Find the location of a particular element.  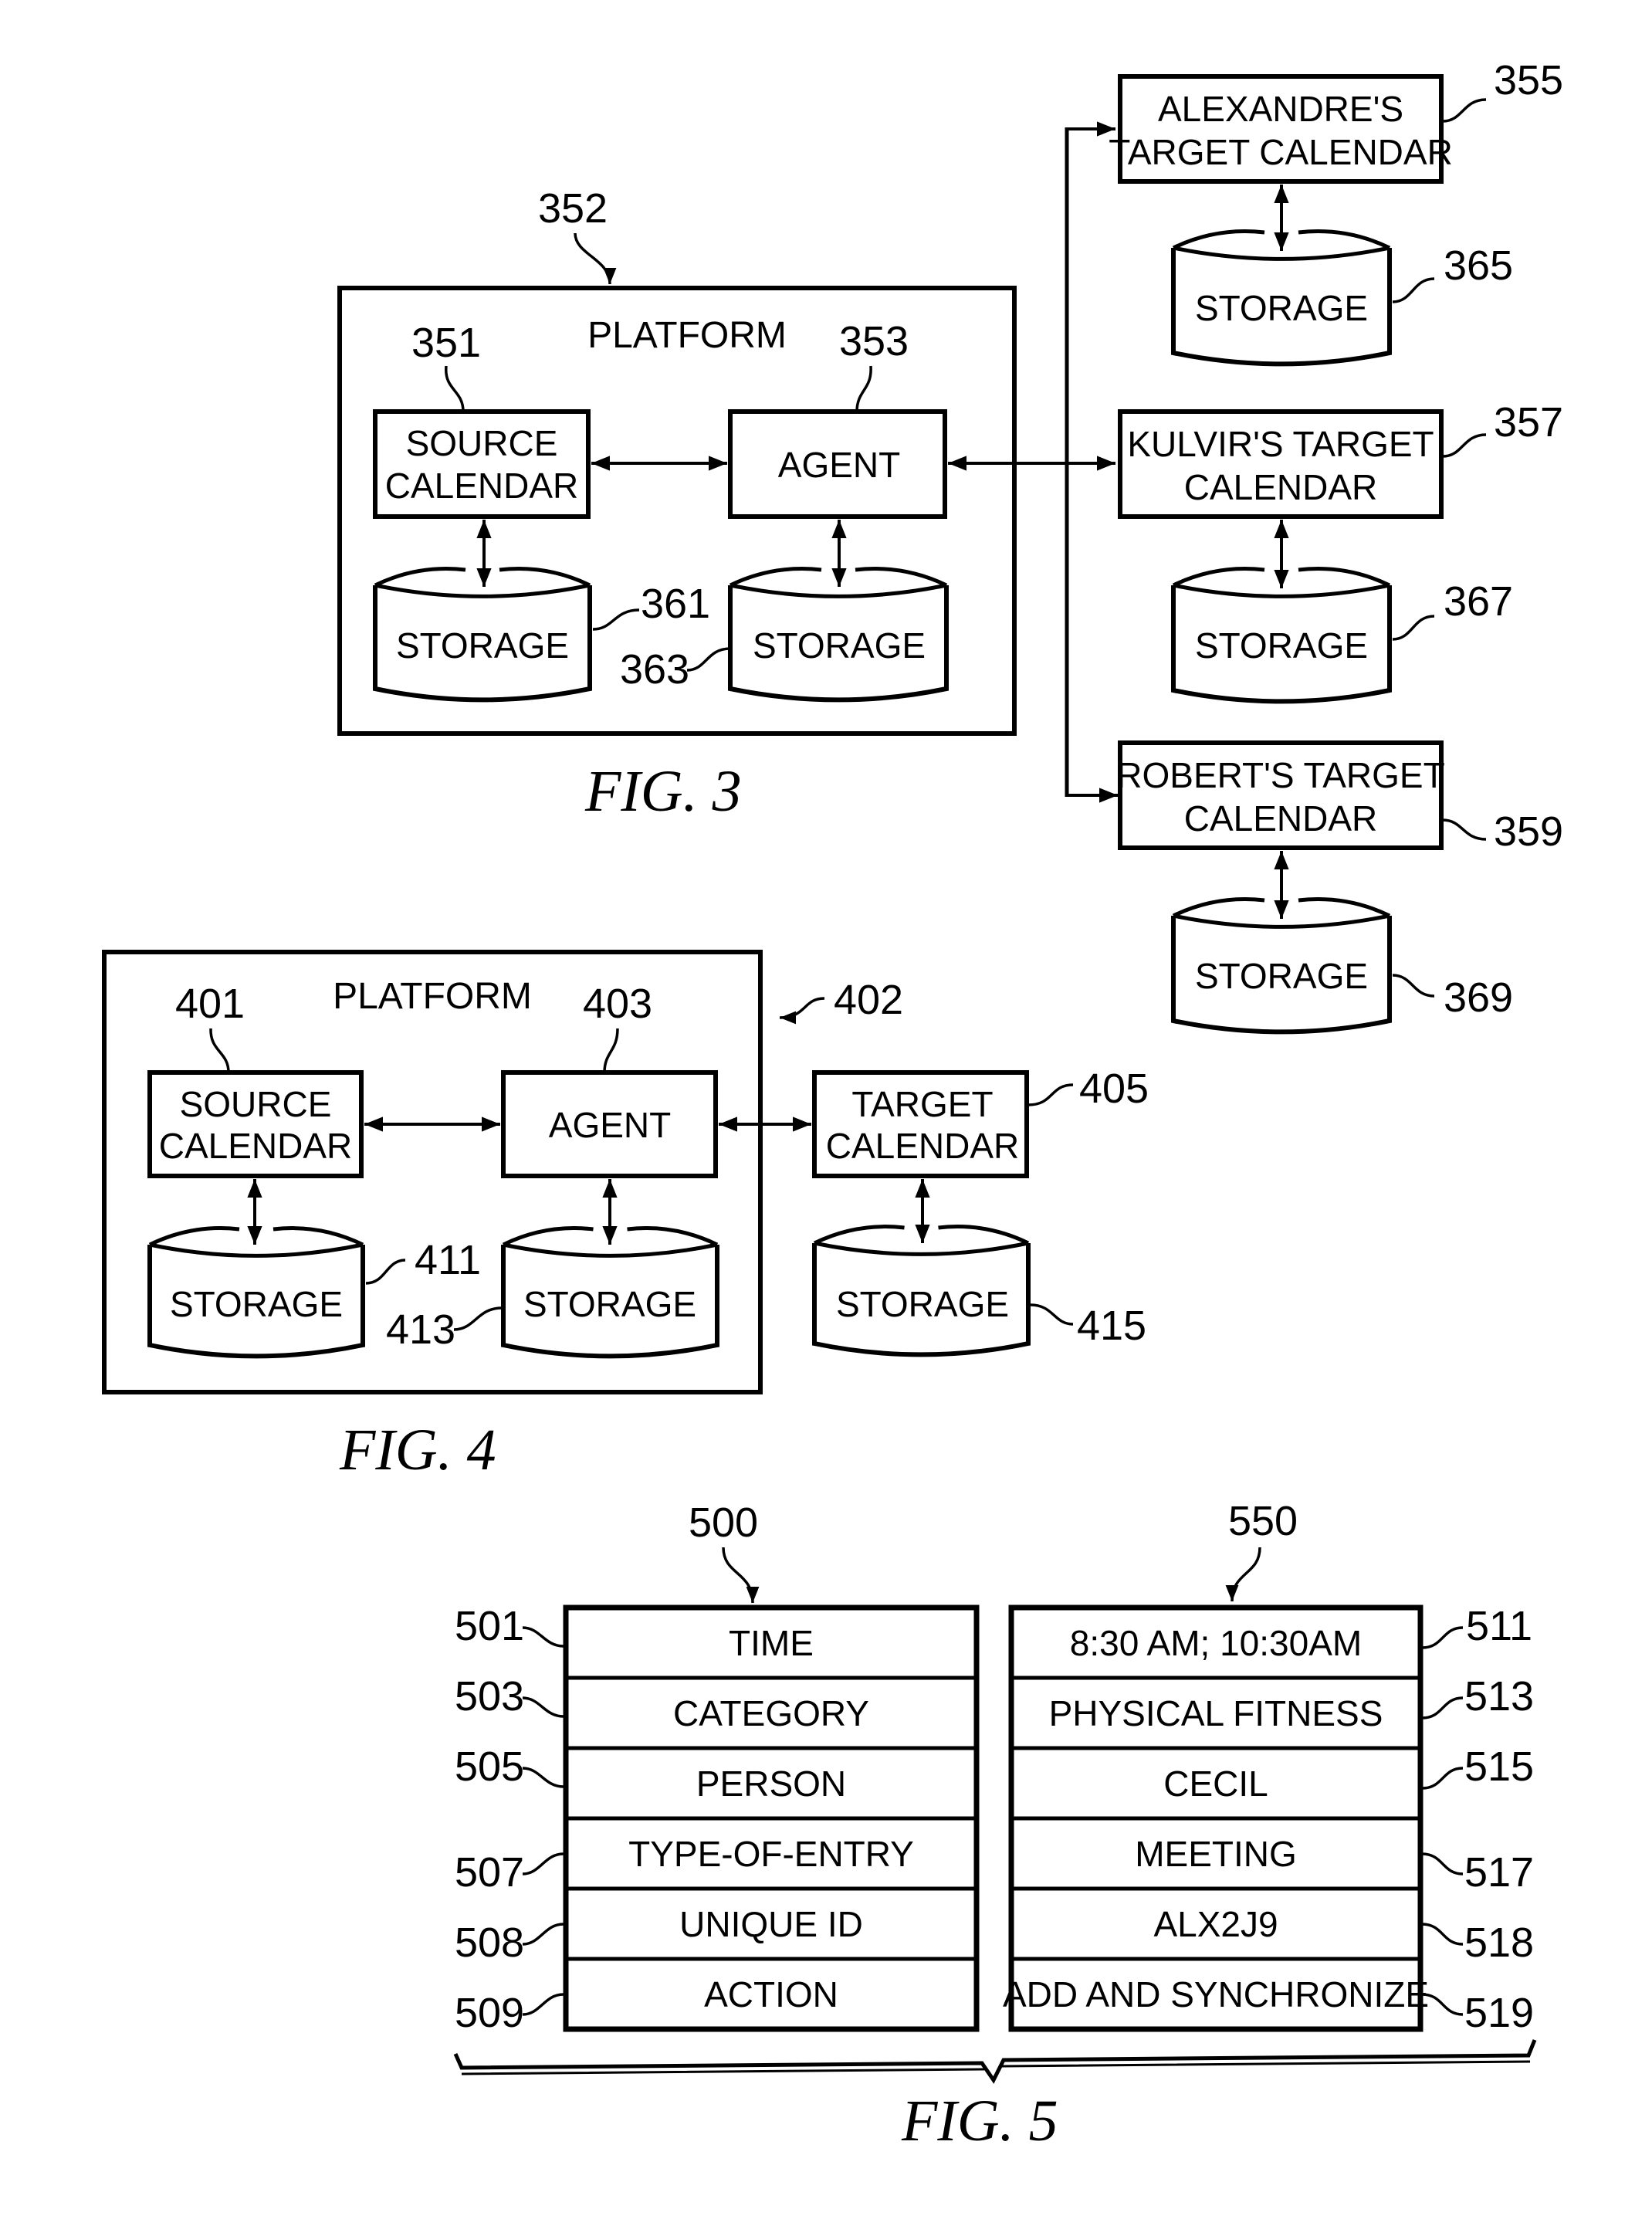

fig4-source-storage-ref: 411 is located at coordinates (448, 1260).